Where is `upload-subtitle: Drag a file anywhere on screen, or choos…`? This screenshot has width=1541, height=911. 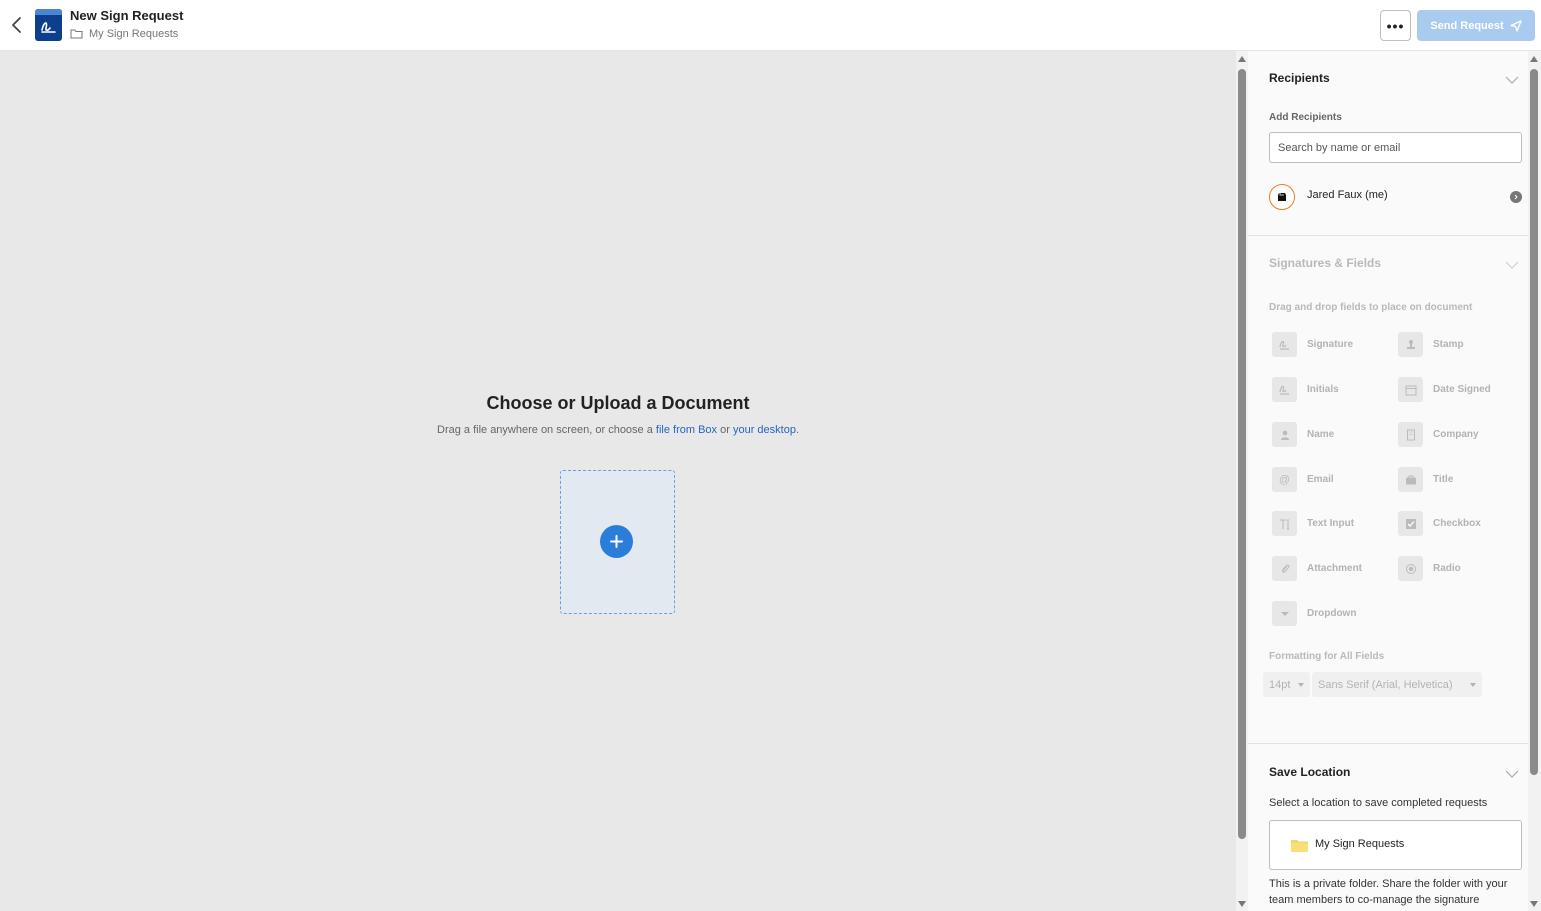
upload-subtitle: Drag a file anywhere on screen, or choos… is located at coordinates (618, 430).